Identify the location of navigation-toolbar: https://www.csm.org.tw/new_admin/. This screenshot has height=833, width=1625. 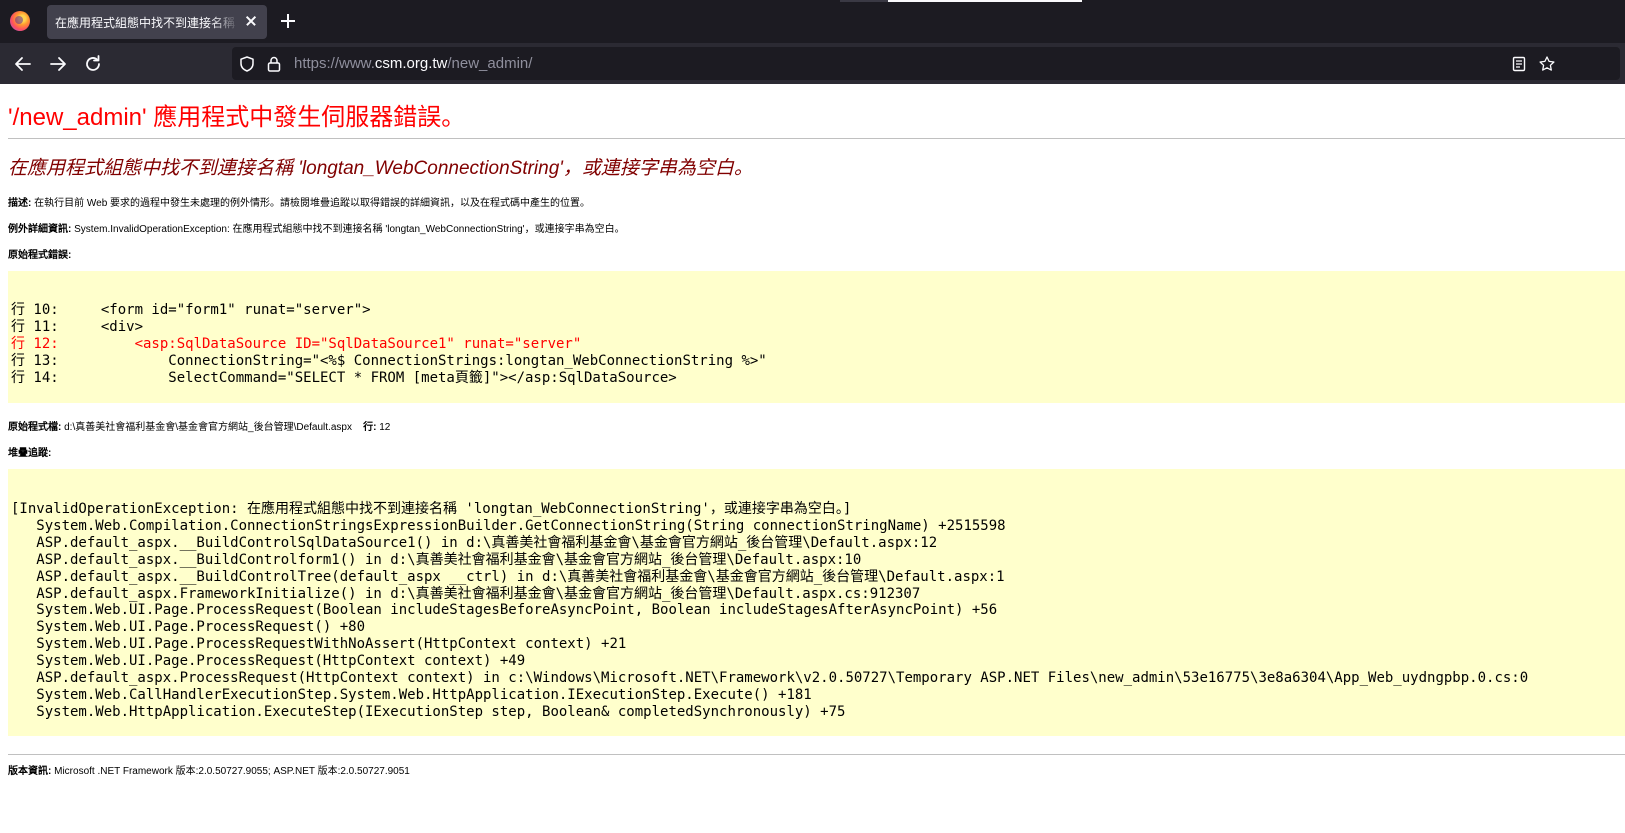
(812, 63).